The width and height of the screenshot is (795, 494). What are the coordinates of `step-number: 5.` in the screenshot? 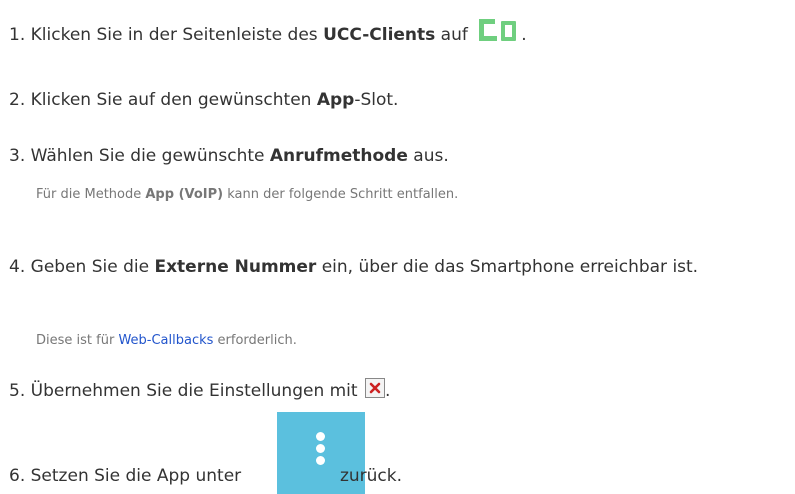 It's located at (17, 391).